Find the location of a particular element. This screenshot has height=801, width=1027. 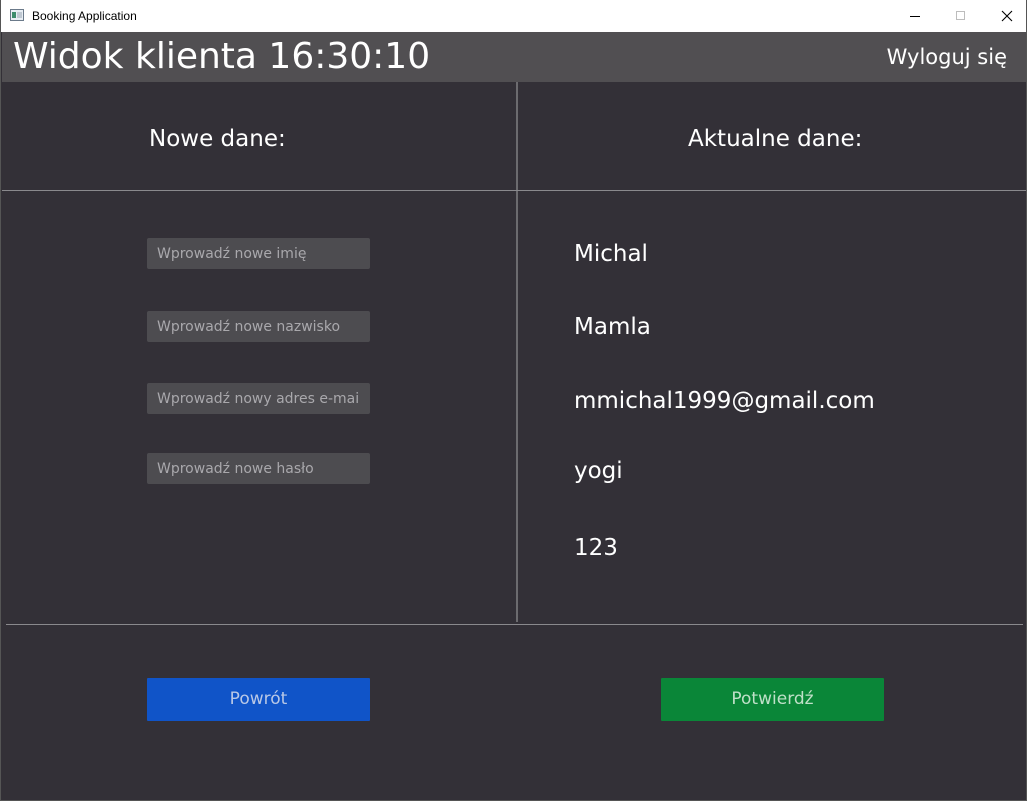

page-title: Widok klienta 16:30:10 is located at coordinates (222, 56).